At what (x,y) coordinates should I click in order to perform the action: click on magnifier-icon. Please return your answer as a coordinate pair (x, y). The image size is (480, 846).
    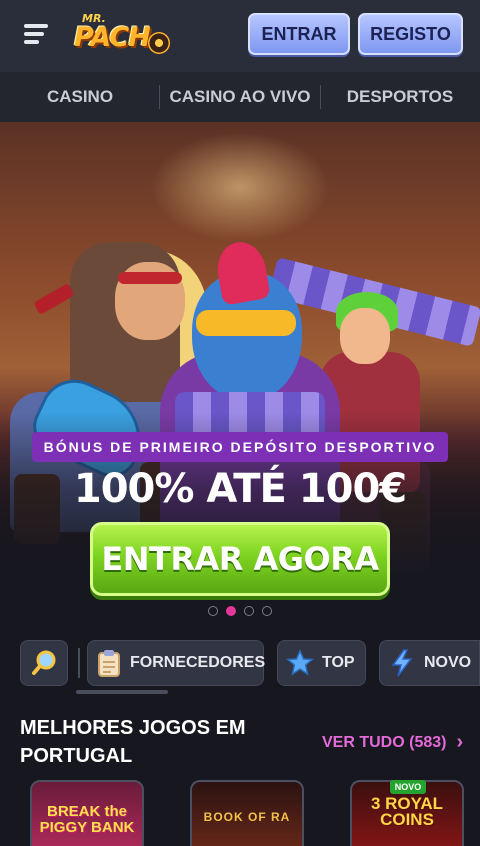
    Looking at the image, I should click on (44, 662).